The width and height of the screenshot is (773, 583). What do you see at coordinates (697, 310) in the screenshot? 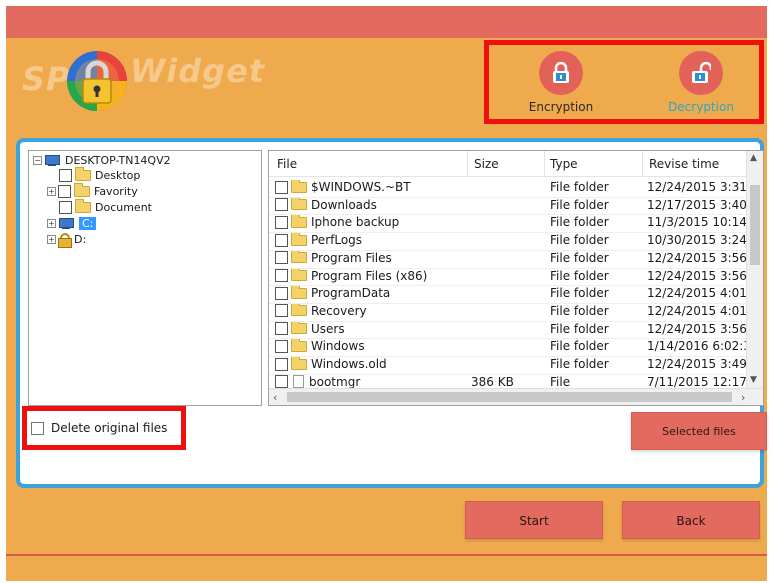
I see `revise-time: 12/24/2015 4:01` at bounding box center [697, 310].